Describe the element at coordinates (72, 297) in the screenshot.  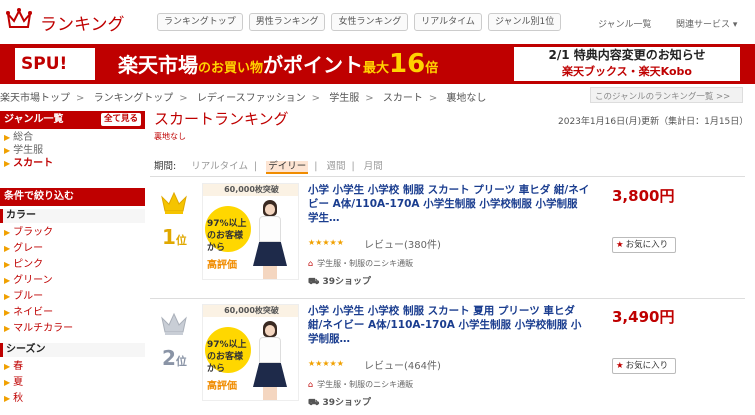
I see `filter-color-blue: ▶ ブルー` at that location.